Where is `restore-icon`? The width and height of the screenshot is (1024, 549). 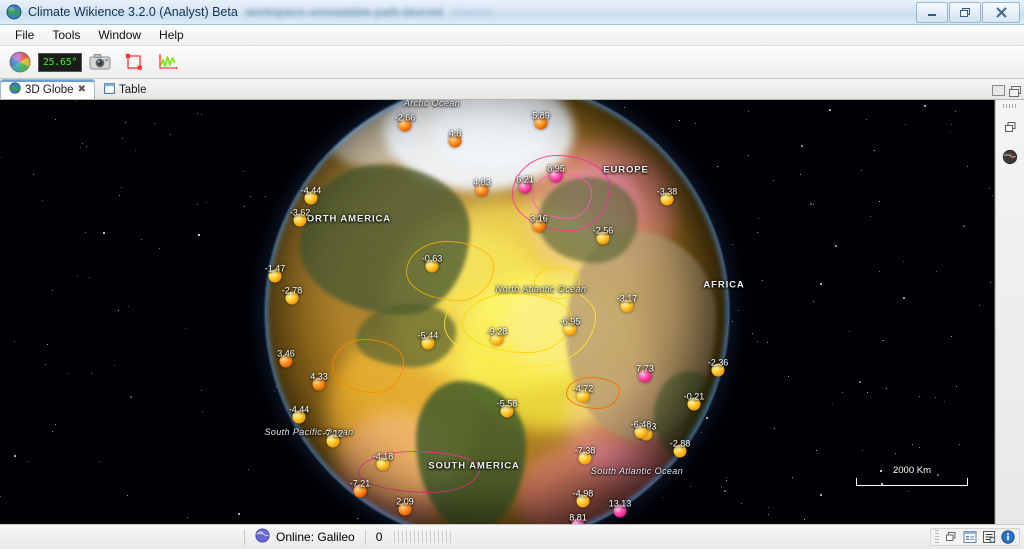
restore-icon is located at coordinates (951, 537).